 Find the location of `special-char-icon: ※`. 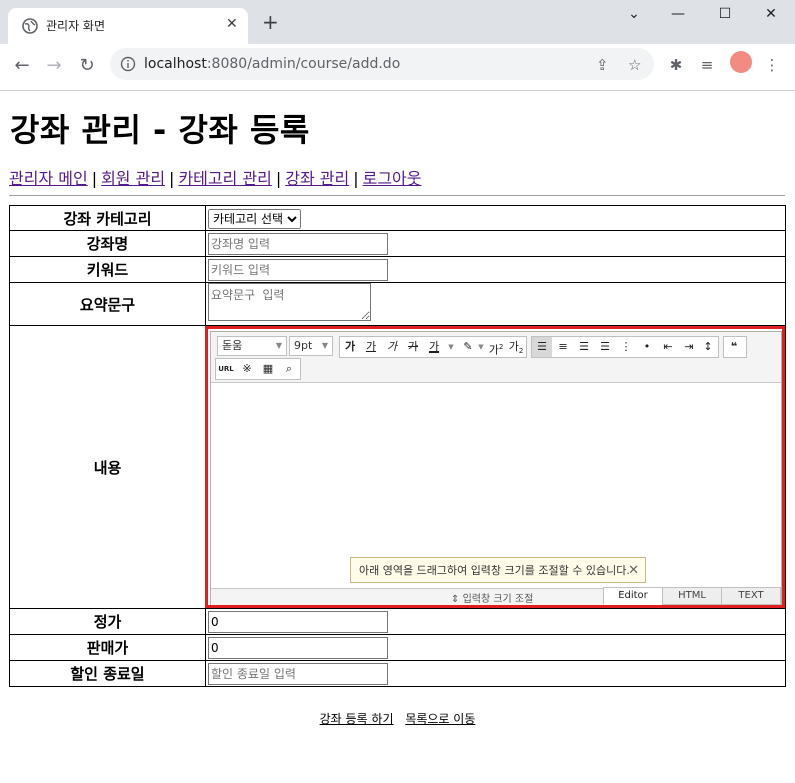

special-char-icon: ※ is located at coordinates (247, 369).